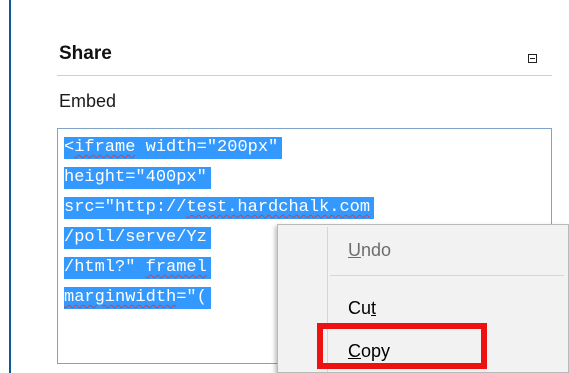 The image size is (569, 373). I want to click on code-line-1: <iframe width="200px", so click(173, 148).